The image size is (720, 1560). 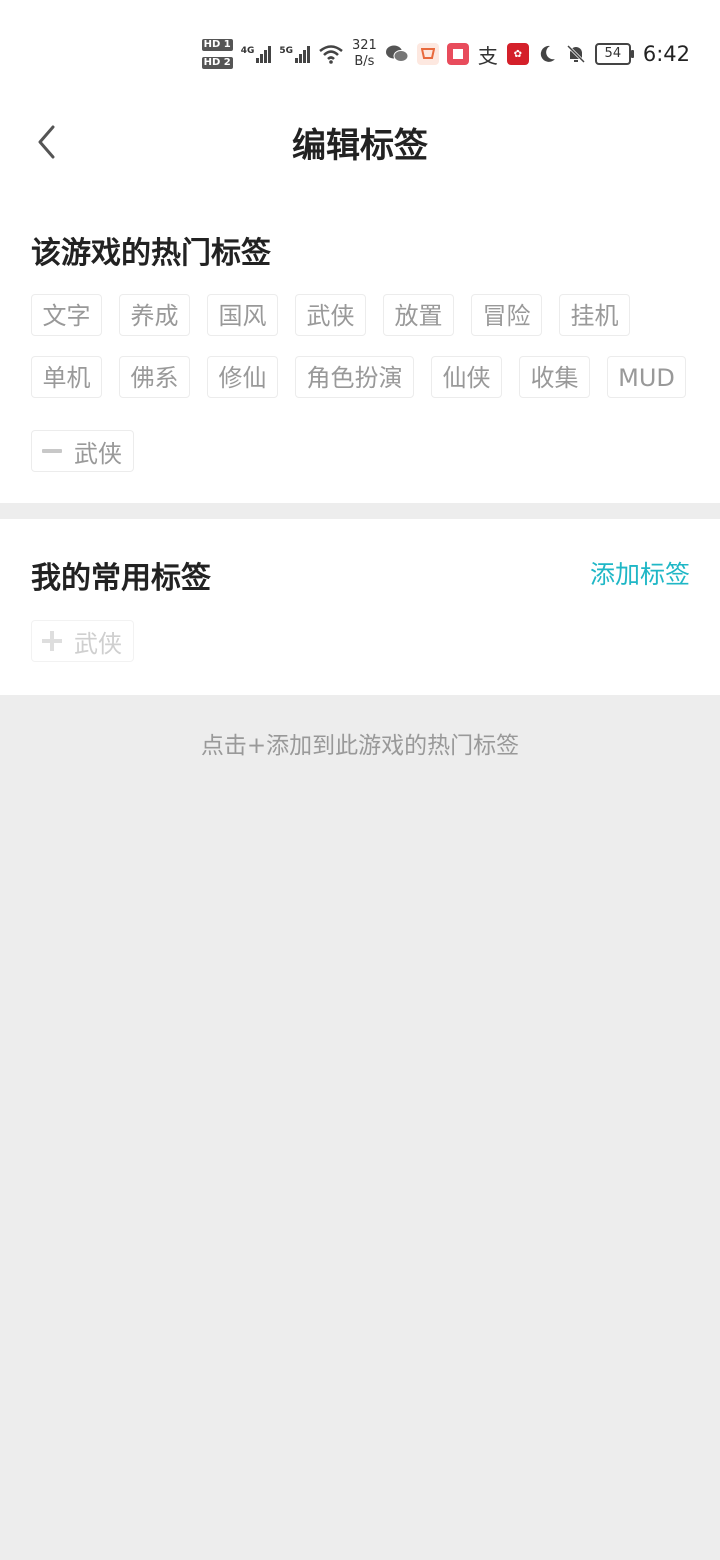 I want to click on bell-off-icon, so click(x=575, y=54).